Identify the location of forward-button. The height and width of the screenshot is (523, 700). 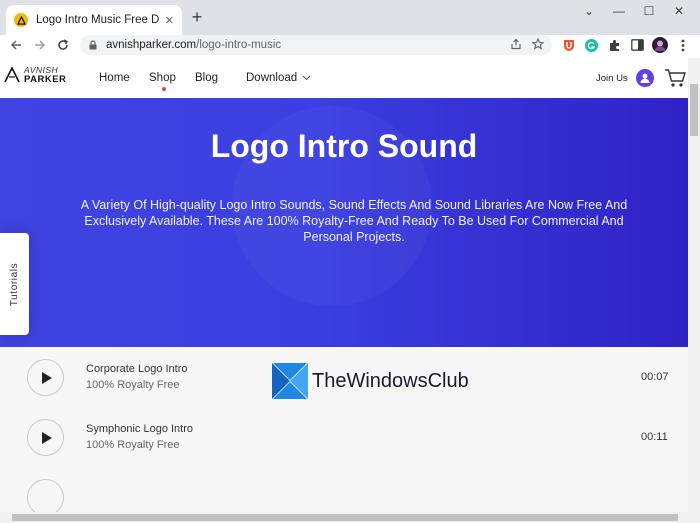
(40, 45).